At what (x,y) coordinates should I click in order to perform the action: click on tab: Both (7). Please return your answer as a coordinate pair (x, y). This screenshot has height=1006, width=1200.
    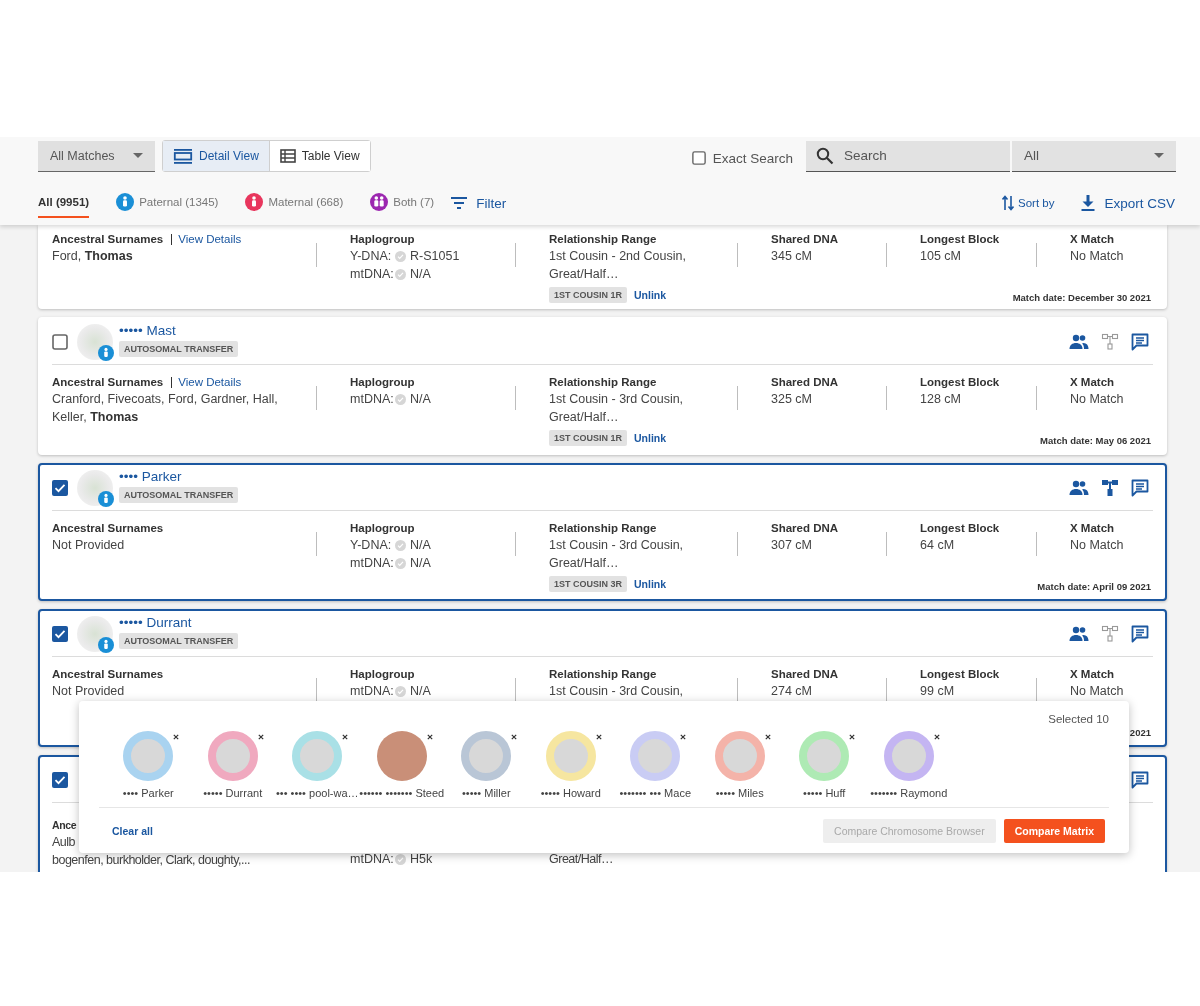
    Looking at the image, I should click on (402, 203).